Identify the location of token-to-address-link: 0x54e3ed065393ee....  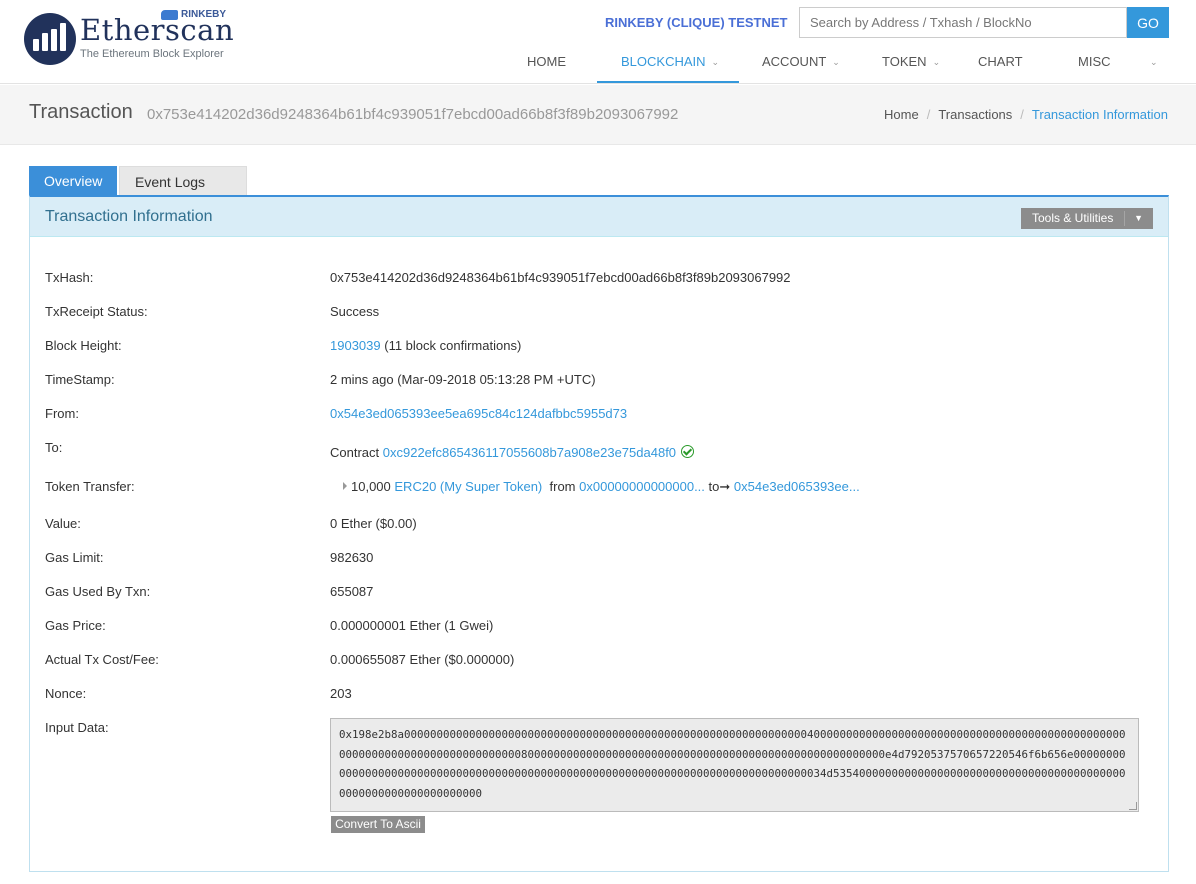
(797, 486).